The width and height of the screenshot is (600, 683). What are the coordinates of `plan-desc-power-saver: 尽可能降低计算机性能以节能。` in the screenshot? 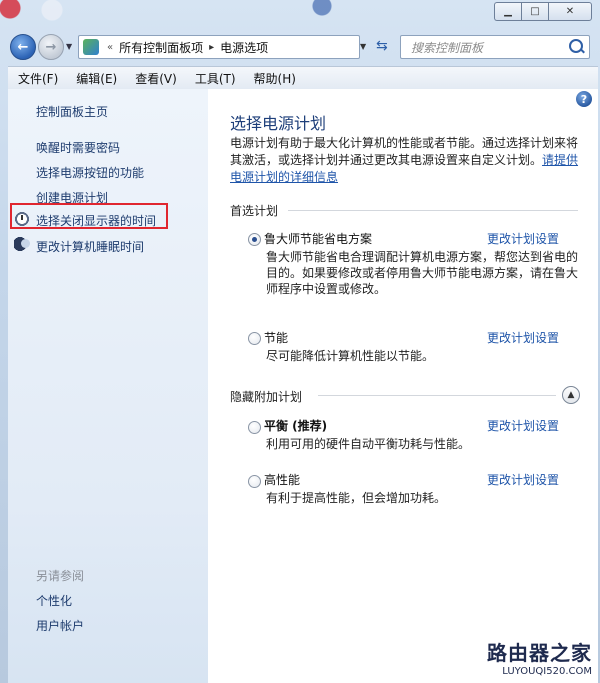 It's located at (350, 356).